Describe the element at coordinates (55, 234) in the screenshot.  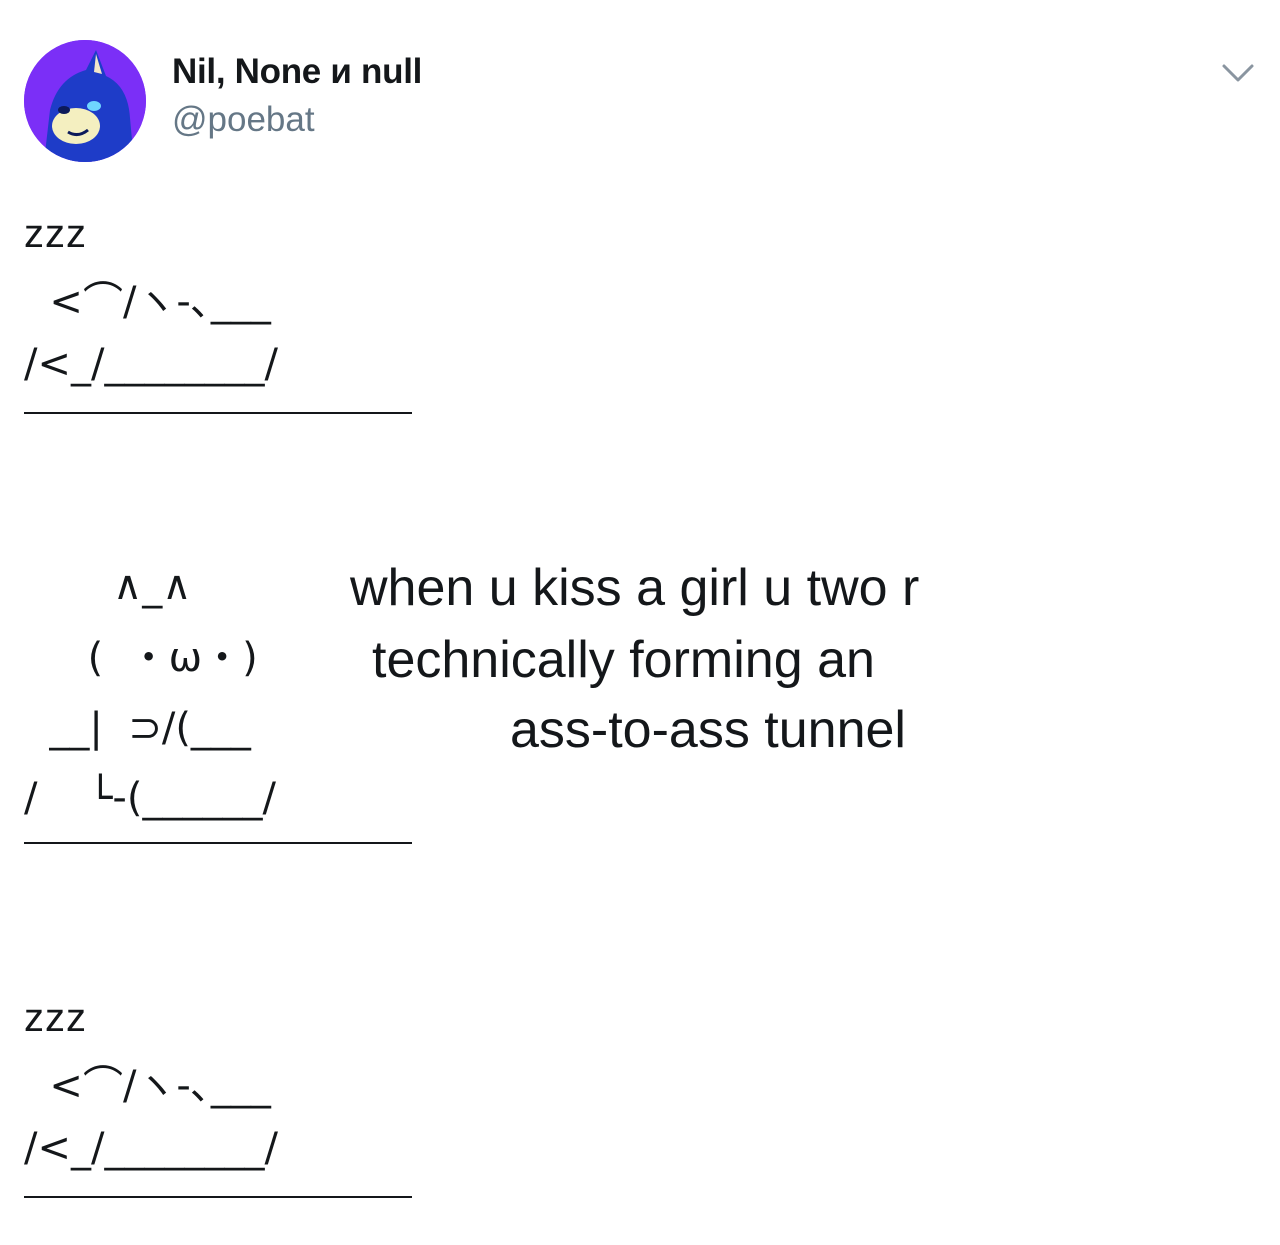
I see `sleep-label-top: zzz` at that location.